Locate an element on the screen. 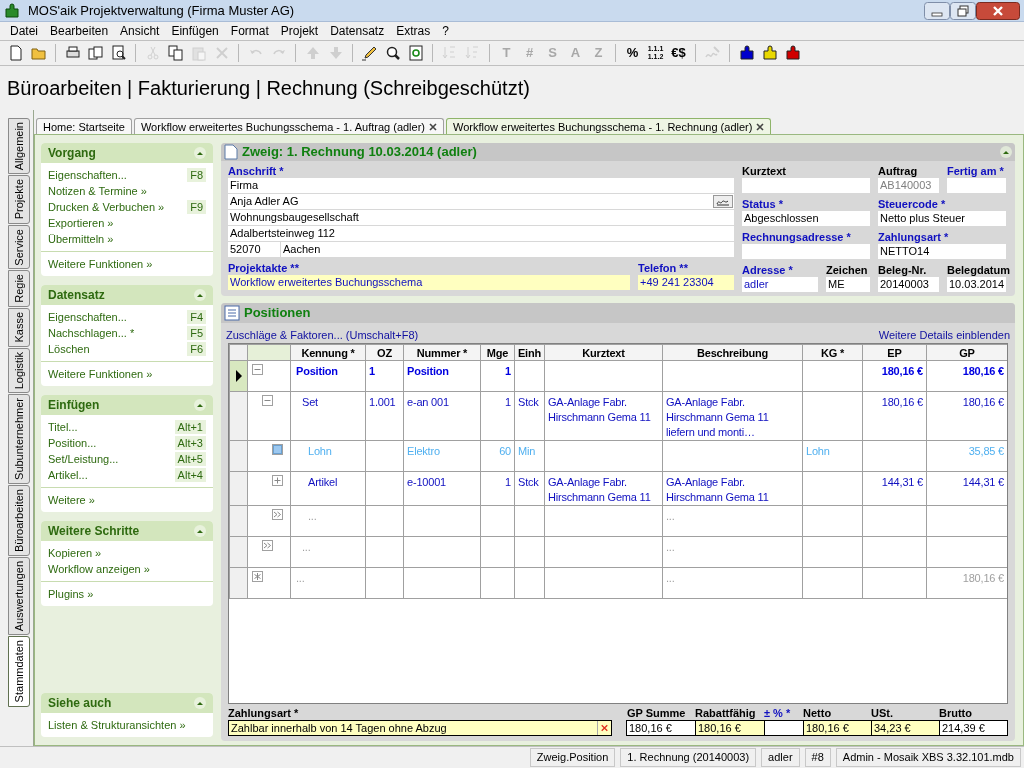 The height and width of the screenshot is (768, 1024). side-tab: Service is located at coordinates (19, 247).